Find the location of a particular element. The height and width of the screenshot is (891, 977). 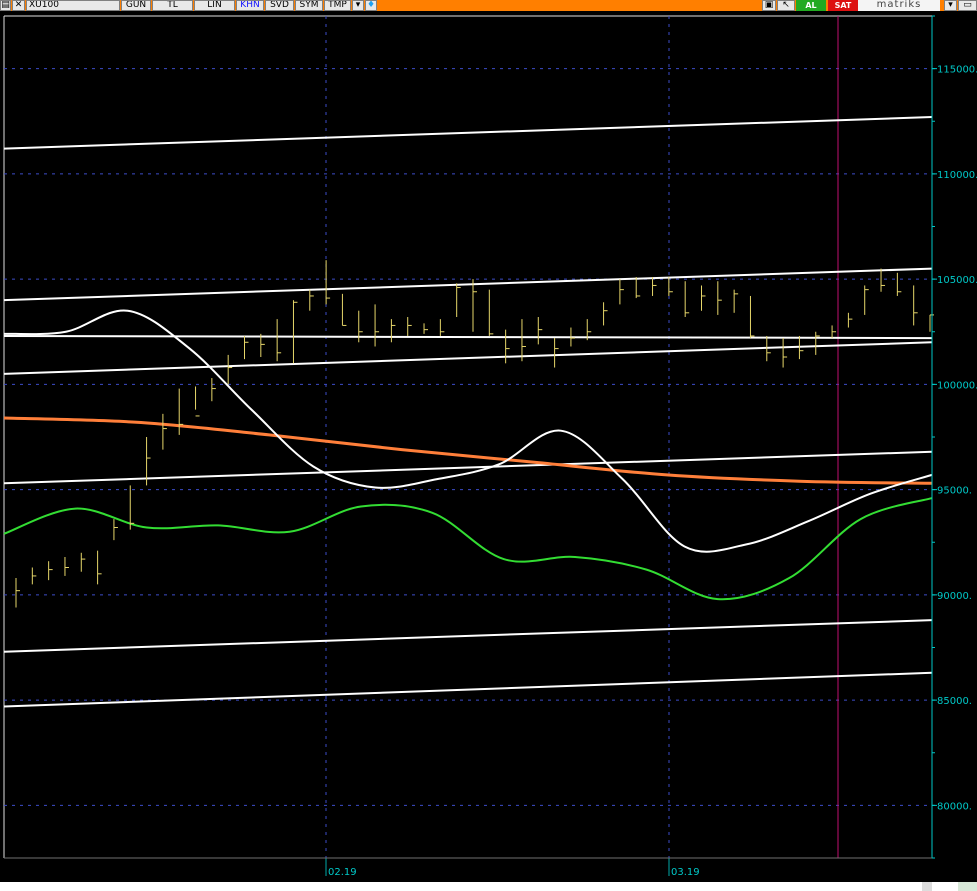

period-button: GUN is located at coordinates (136, 5).